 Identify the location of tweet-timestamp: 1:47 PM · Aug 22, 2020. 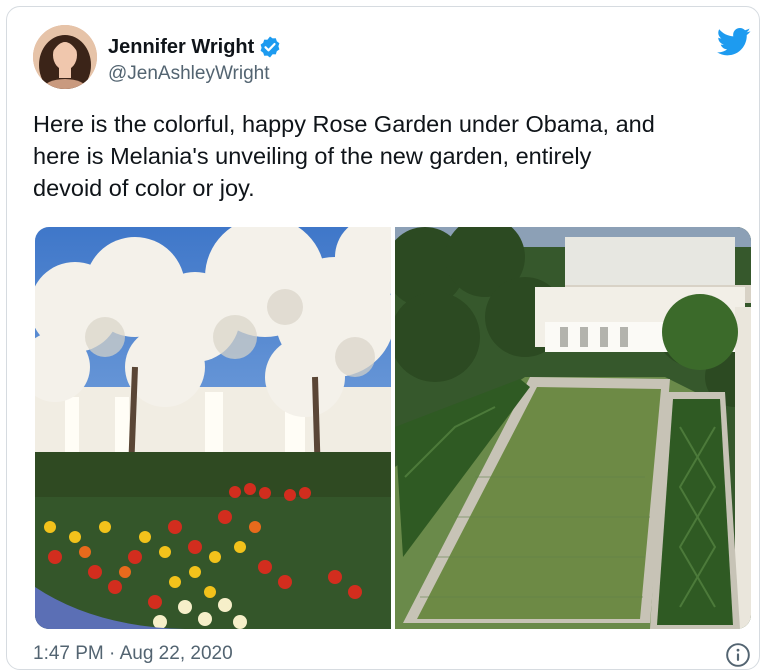
(133, 654).